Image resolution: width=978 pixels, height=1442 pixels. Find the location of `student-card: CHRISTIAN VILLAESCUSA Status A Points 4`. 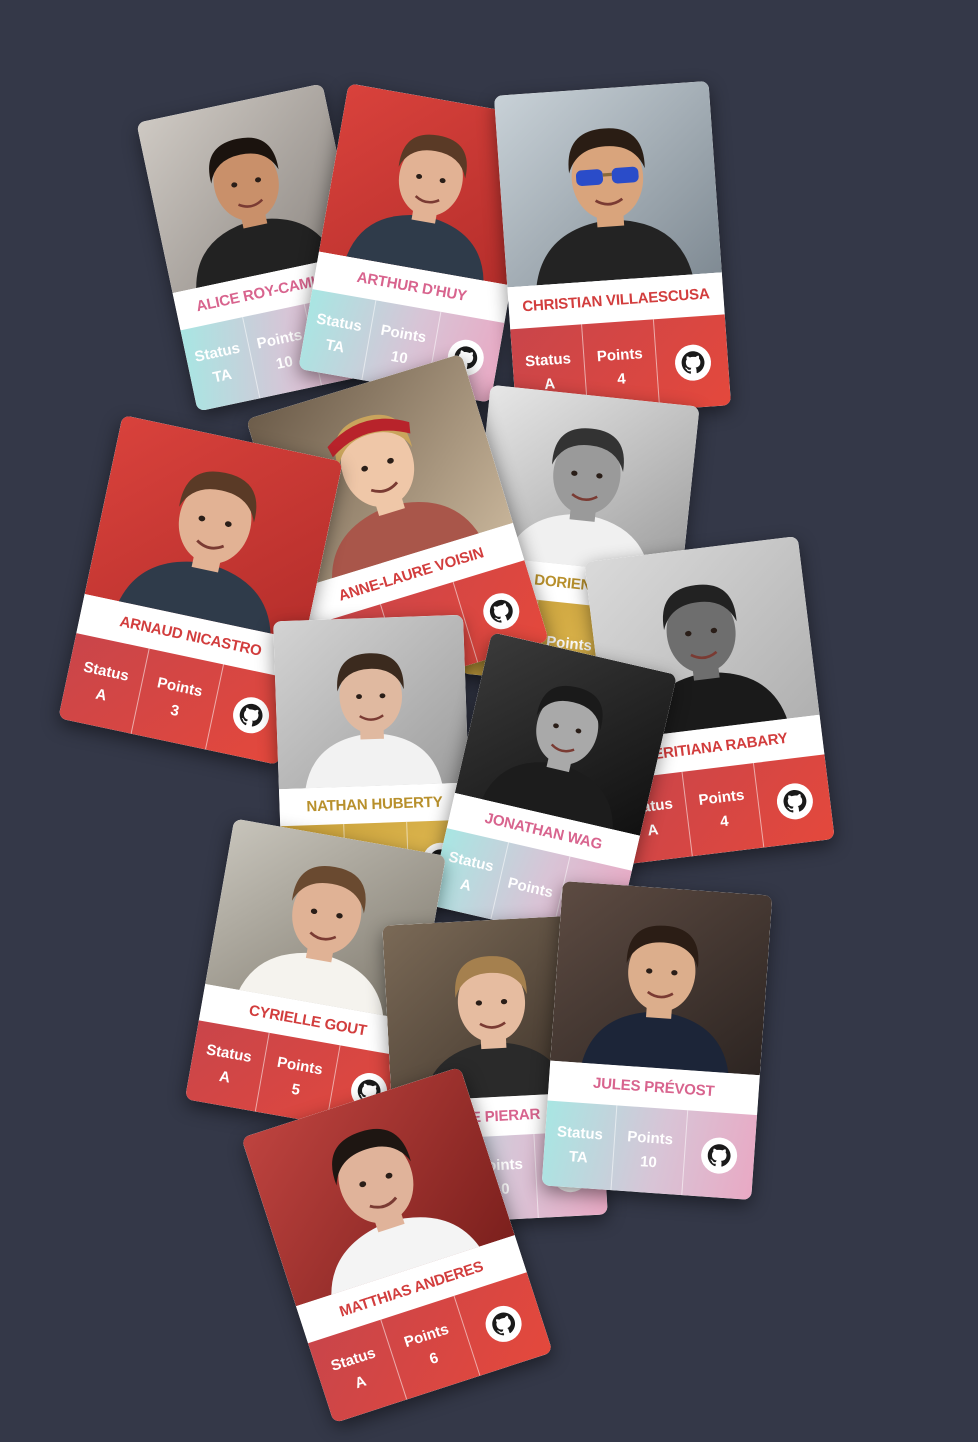

student-card: CHRISTIAN VILLAESCUSA Status A Points 4 is located at coordinates (612, 250).